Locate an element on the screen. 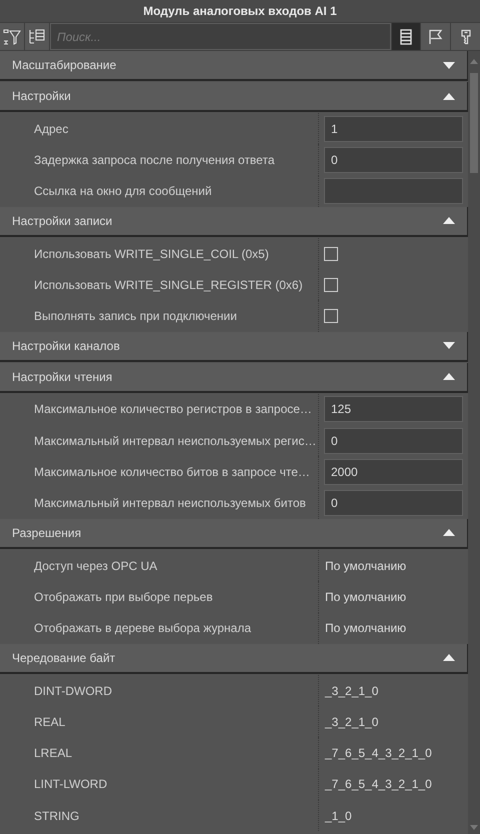  key-view-button is located at coordinates (465, 36).